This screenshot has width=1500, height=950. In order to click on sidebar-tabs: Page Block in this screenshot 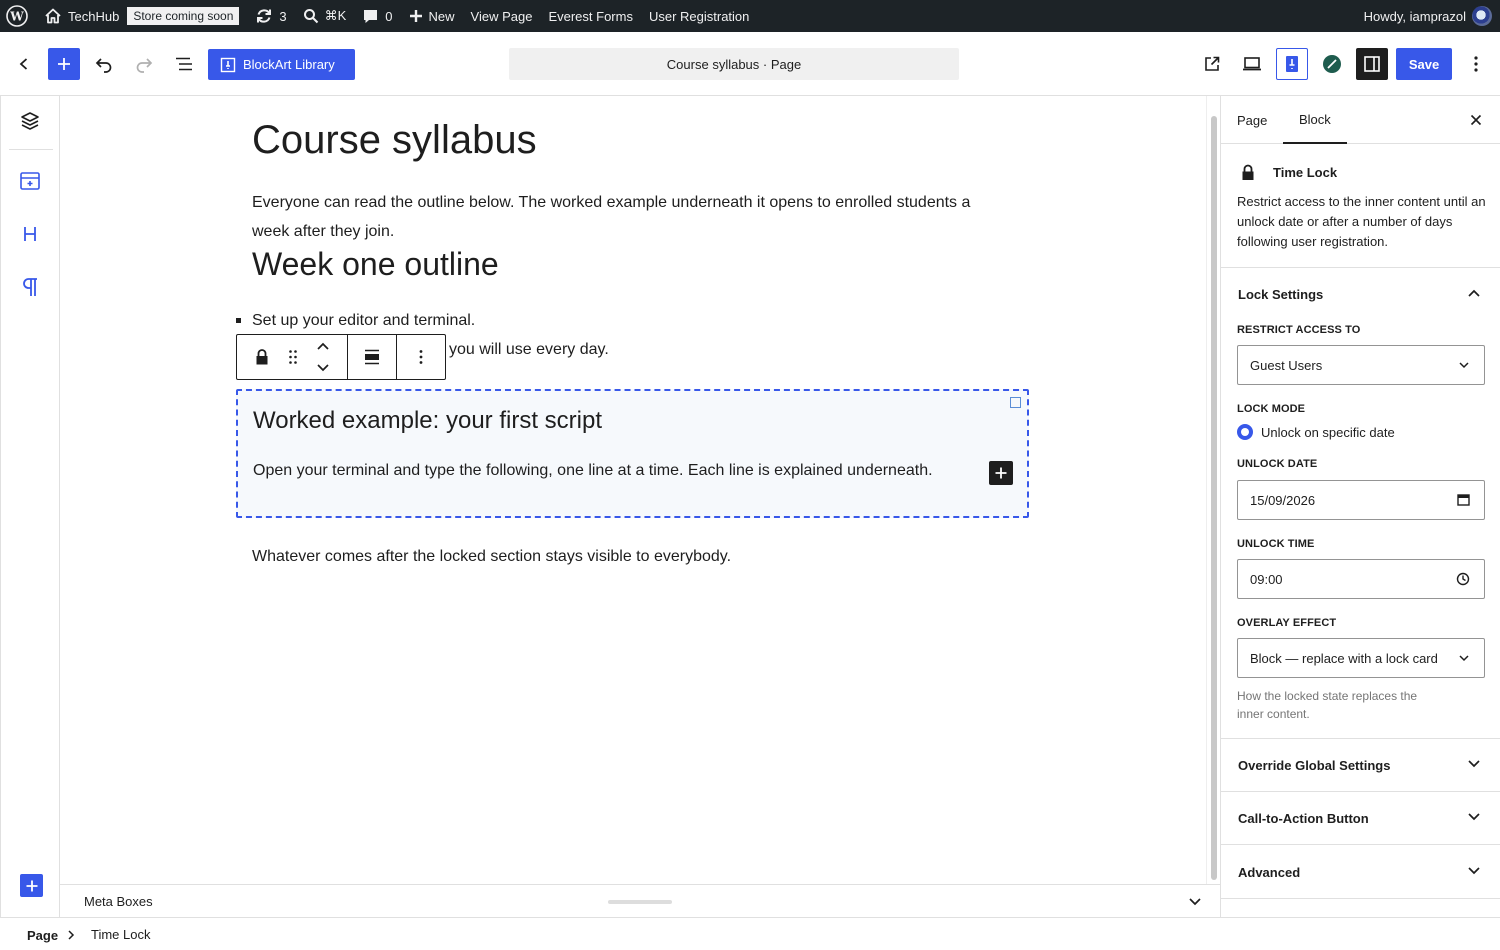, I will do `click(1360, 120)`.